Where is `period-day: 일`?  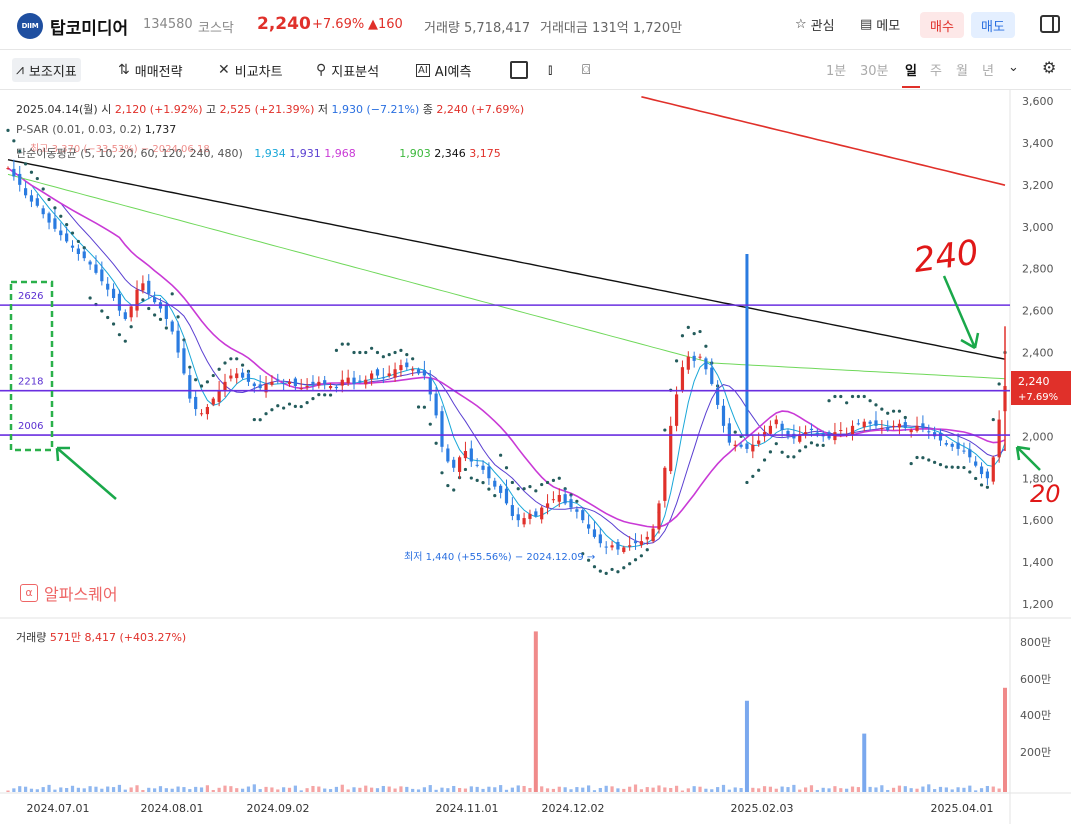
period-day: 일 is located at coordinates (911, 69).